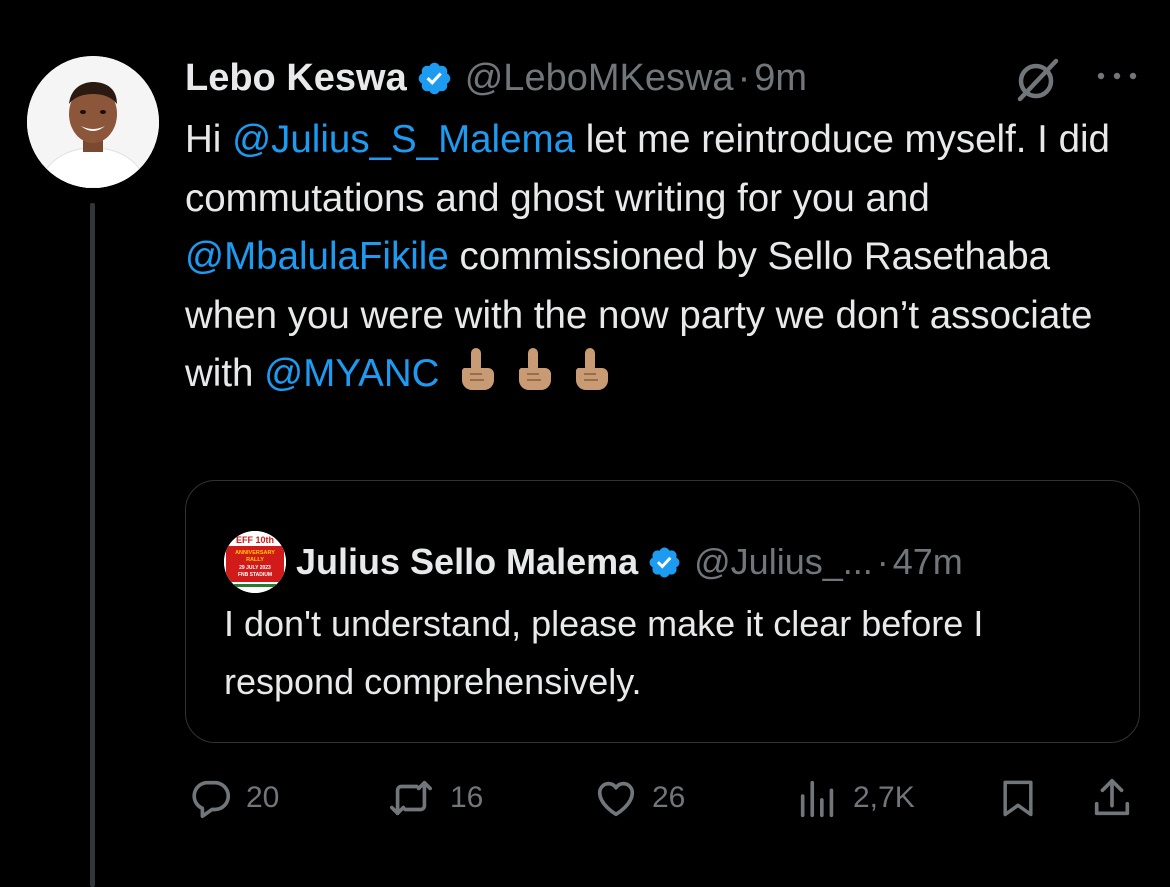  Describe the element at coordinates (669, 797) in the screenshot. I see `like-count: 26` at that location.